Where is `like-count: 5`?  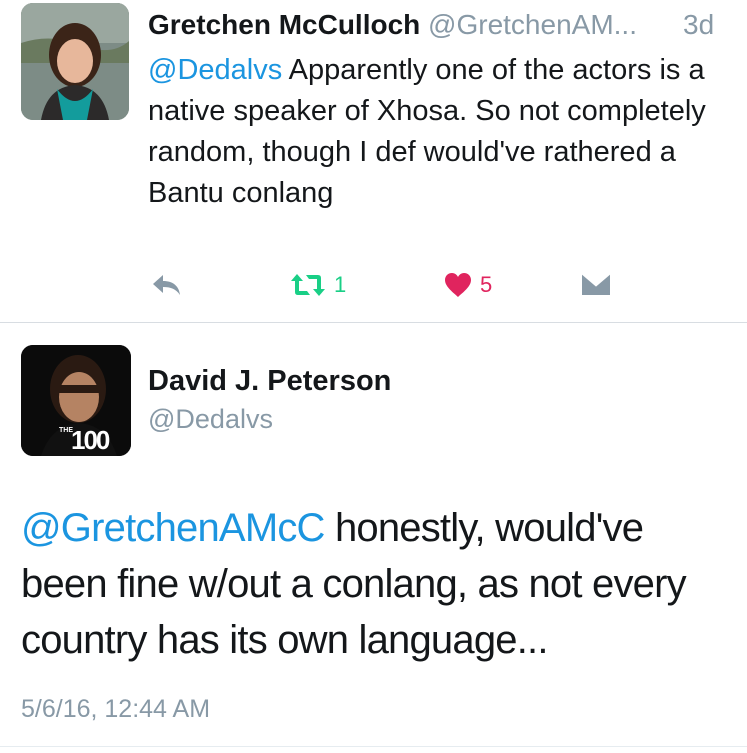
like-count: 5 is located at coordinates (486, 284).